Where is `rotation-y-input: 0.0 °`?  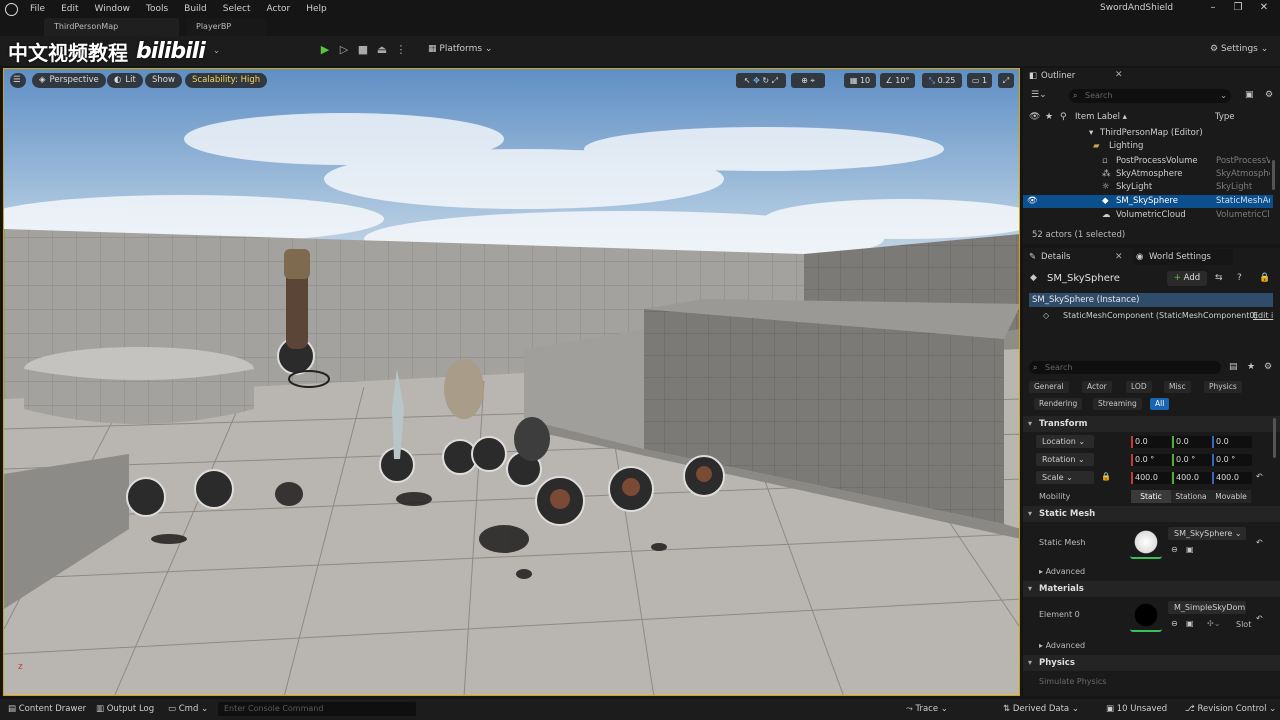 rotation-y-input: 0.0 ° is located at coordinates (1192, 460).